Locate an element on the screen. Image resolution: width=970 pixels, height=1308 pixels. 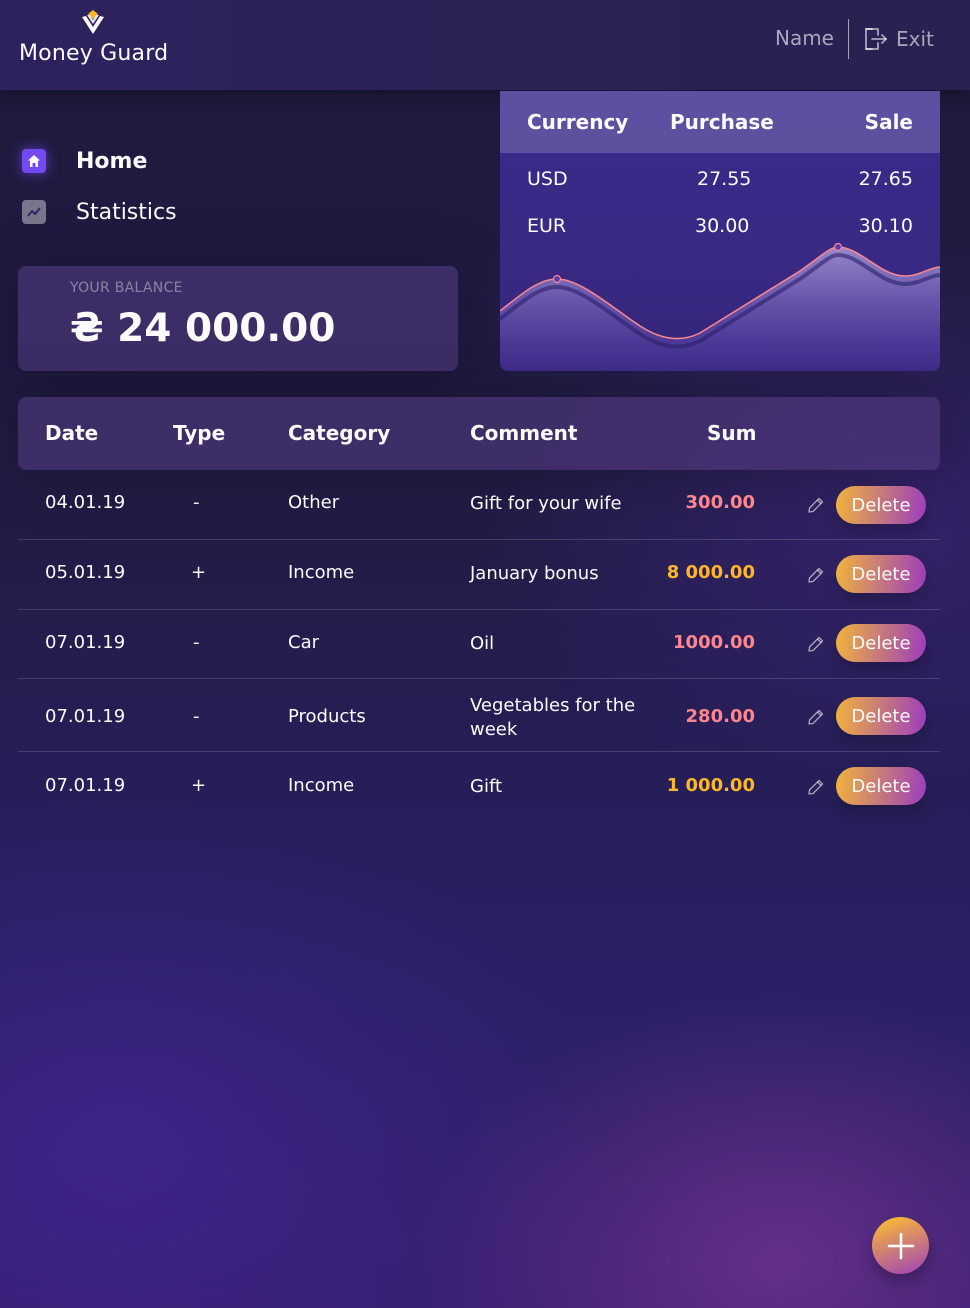
currency-code: USD is located at coordinates (547, 179).